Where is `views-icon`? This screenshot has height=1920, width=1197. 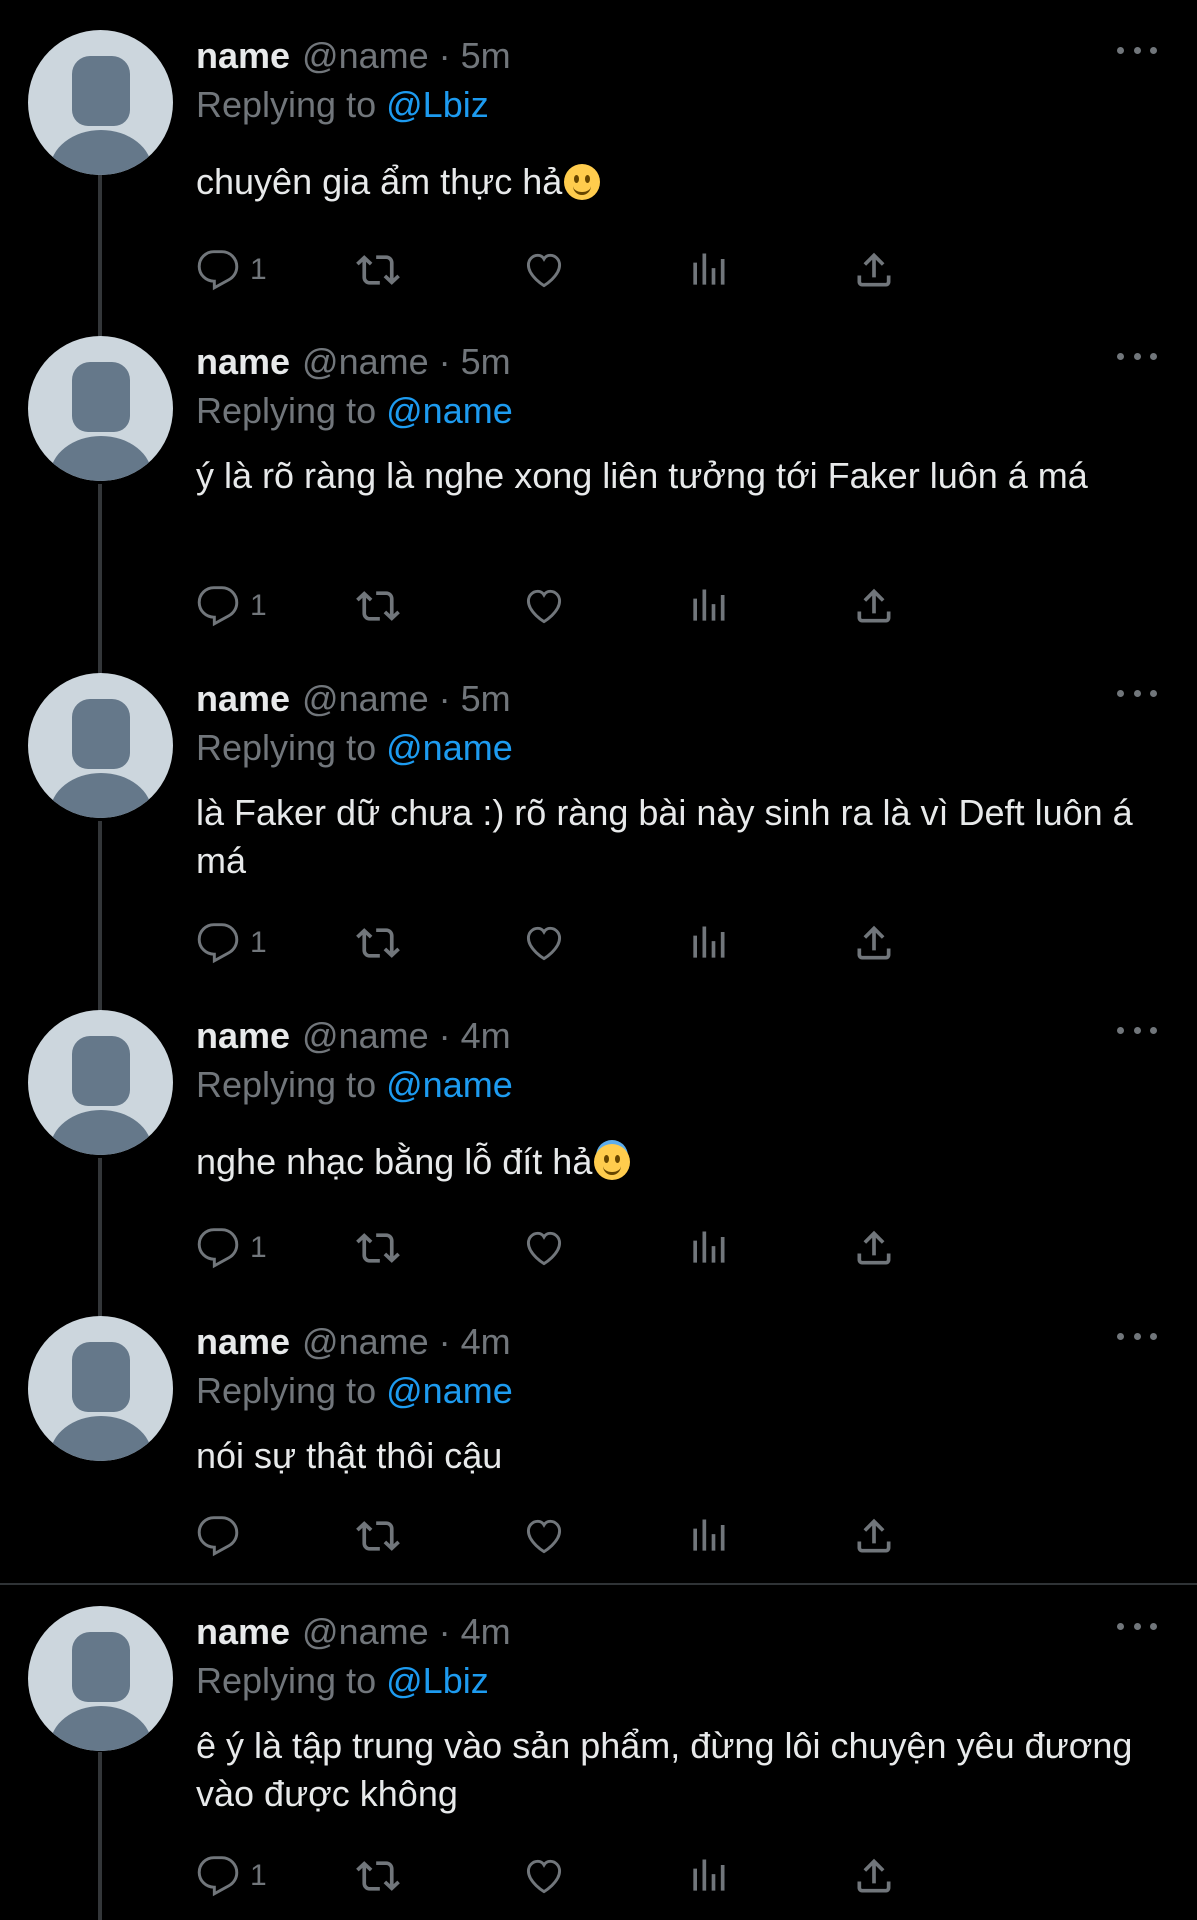 views-icon is located at coordinates (709, 269).